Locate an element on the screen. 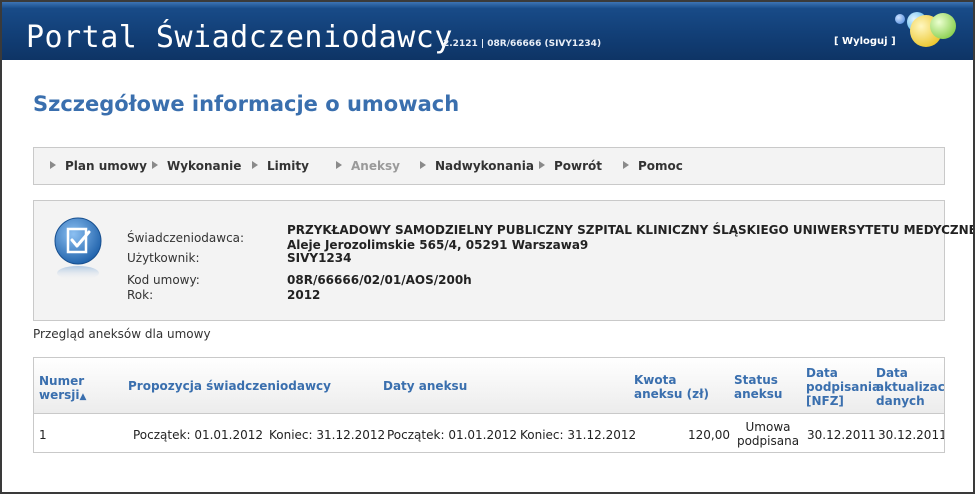 The height and width of the screenshot is (494, 975). column-header-updated: Data aktualizacji danych is located at coordinates (910, 387).